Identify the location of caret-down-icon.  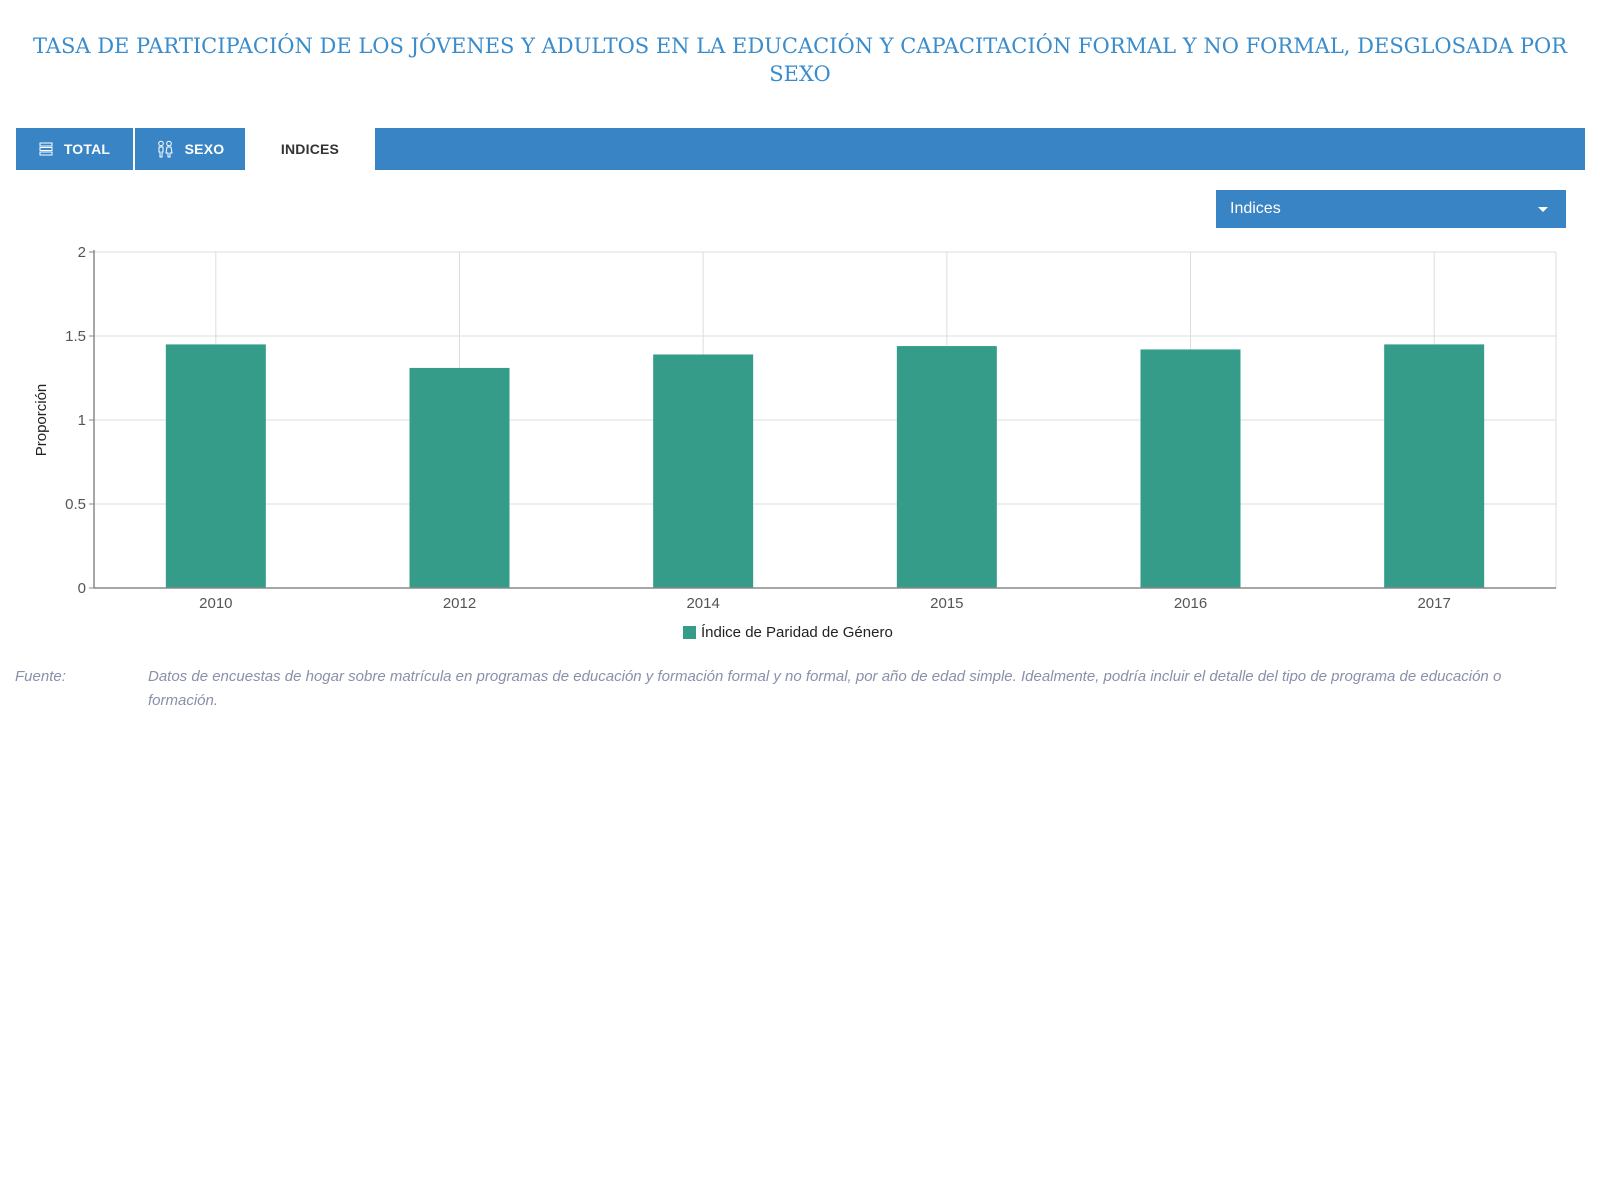
(1543, 209).